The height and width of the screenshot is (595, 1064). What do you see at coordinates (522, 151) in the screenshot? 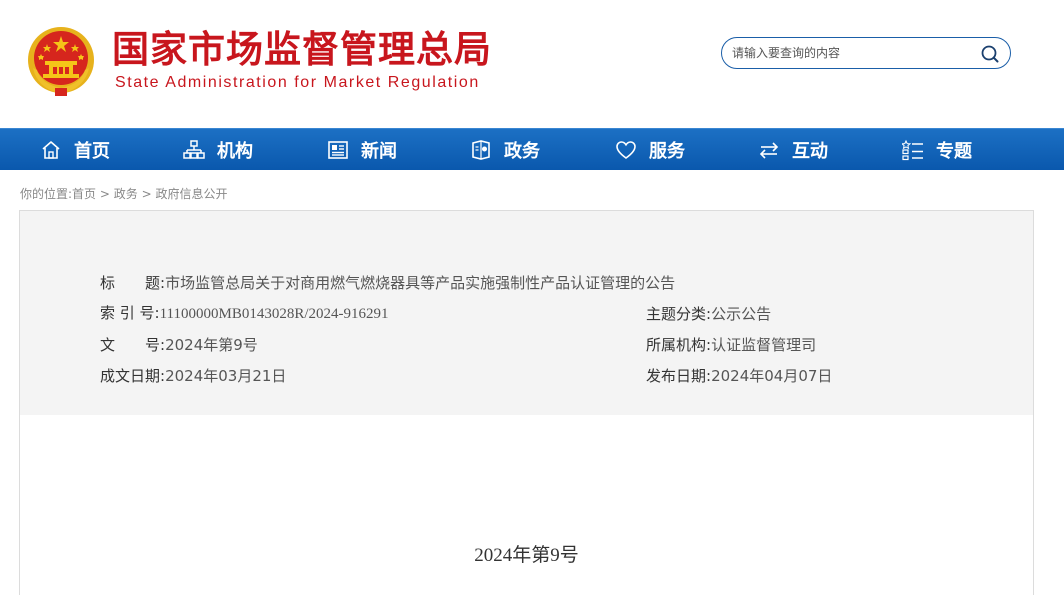
I see `nav-label: 政务` at bounding box center [522, 151].